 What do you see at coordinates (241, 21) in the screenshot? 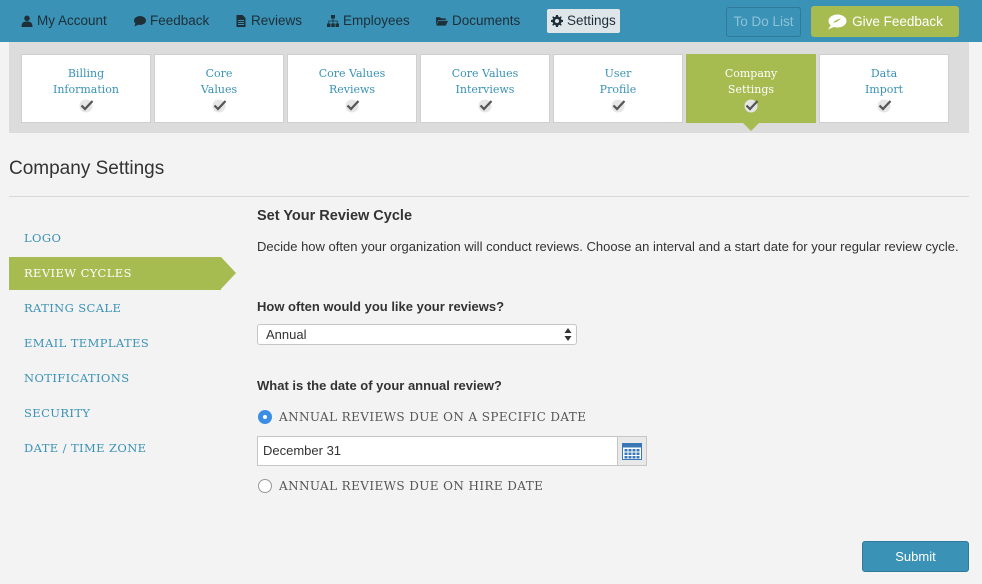
I see `file-icon` at bounding box center [241, 21].